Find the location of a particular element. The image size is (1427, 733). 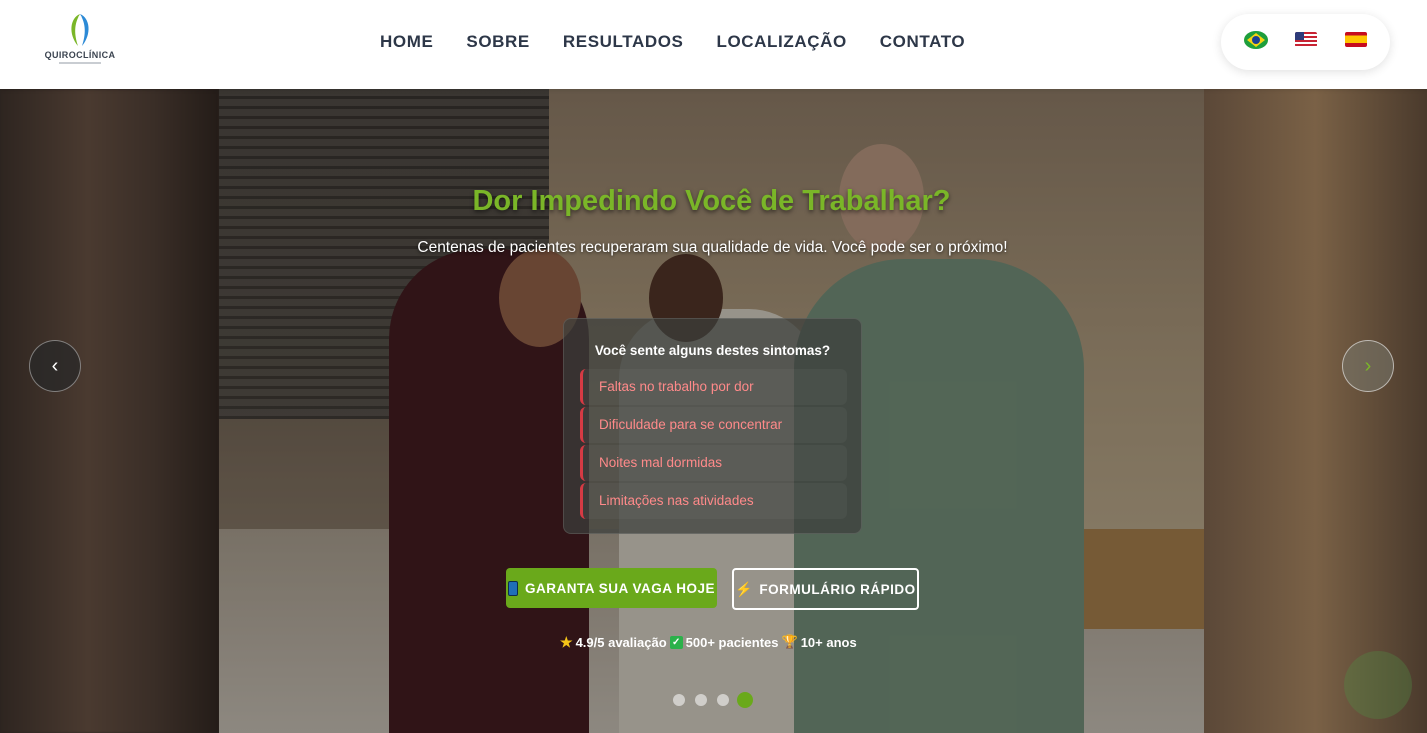

hero-title: Dor Impedindo Você de Trabalhar? is located at coordinates (711, 201).